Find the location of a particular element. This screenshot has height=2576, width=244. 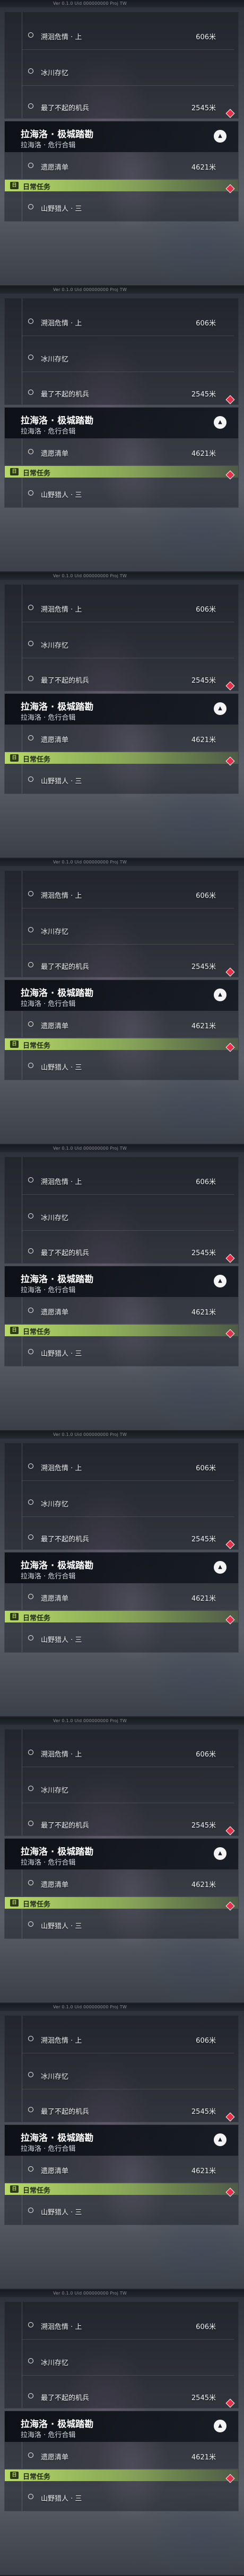

quest-distance: 606米 is located at coordinates (206, 610).